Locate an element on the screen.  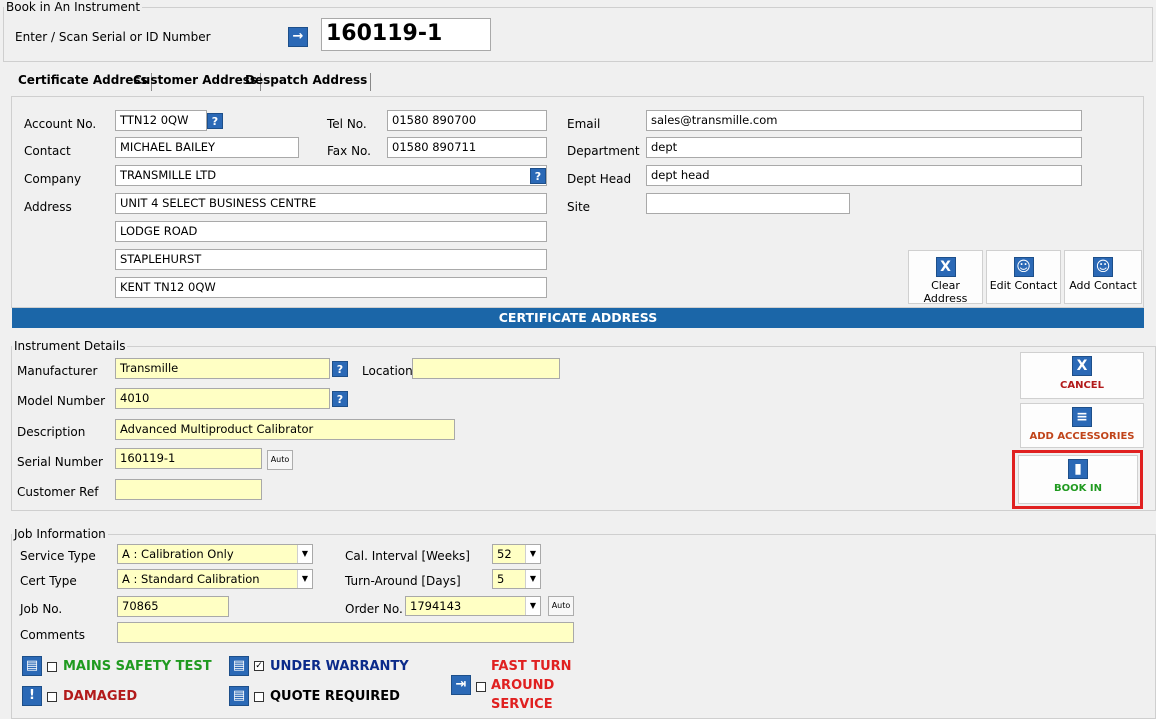
comments-input is located at coordinates (345, 632).